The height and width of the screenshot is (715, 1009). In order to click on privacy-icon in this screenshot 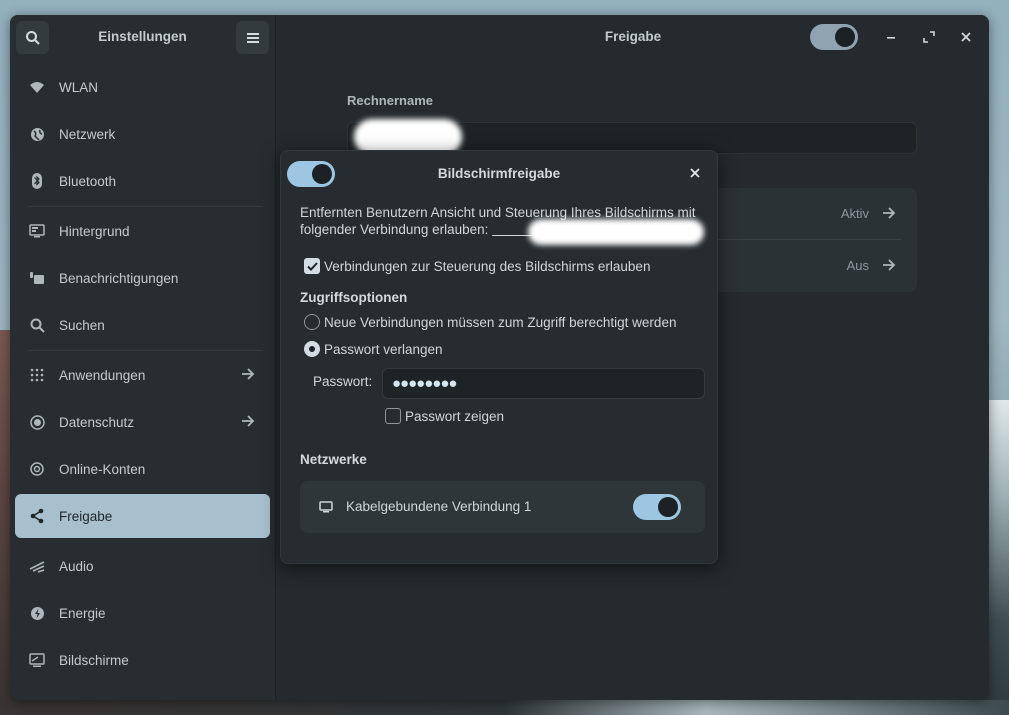, I will do `click(37, 422)`.